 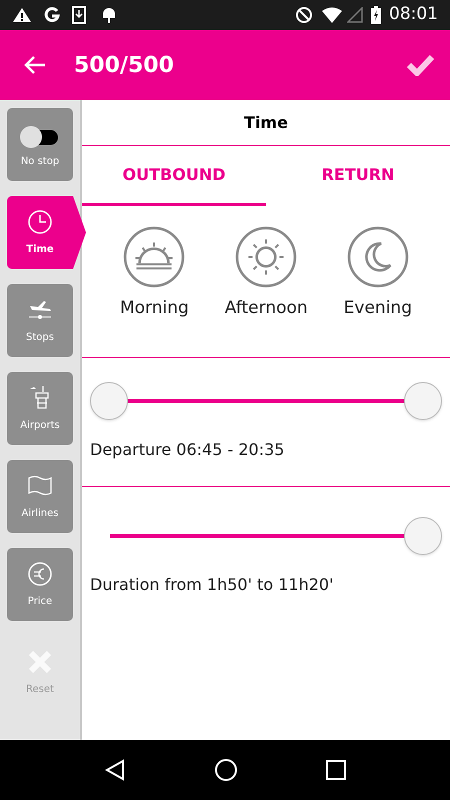 I want to click on moon-icon, so click(x=377, y=257).